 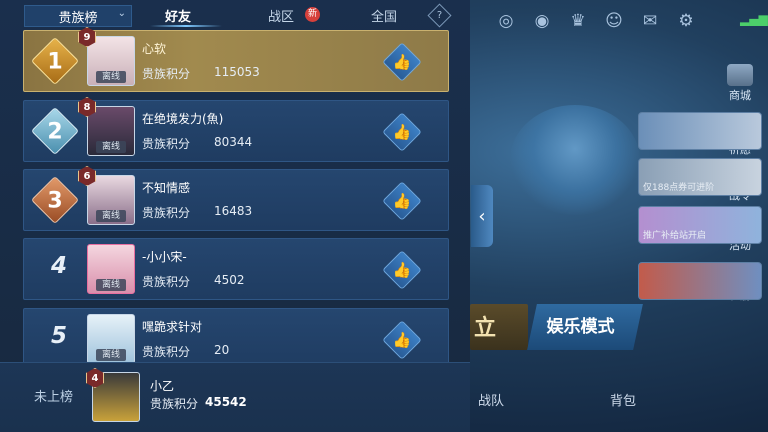 I want to click on self-score-value: 45542, so click(x=226, y=402).